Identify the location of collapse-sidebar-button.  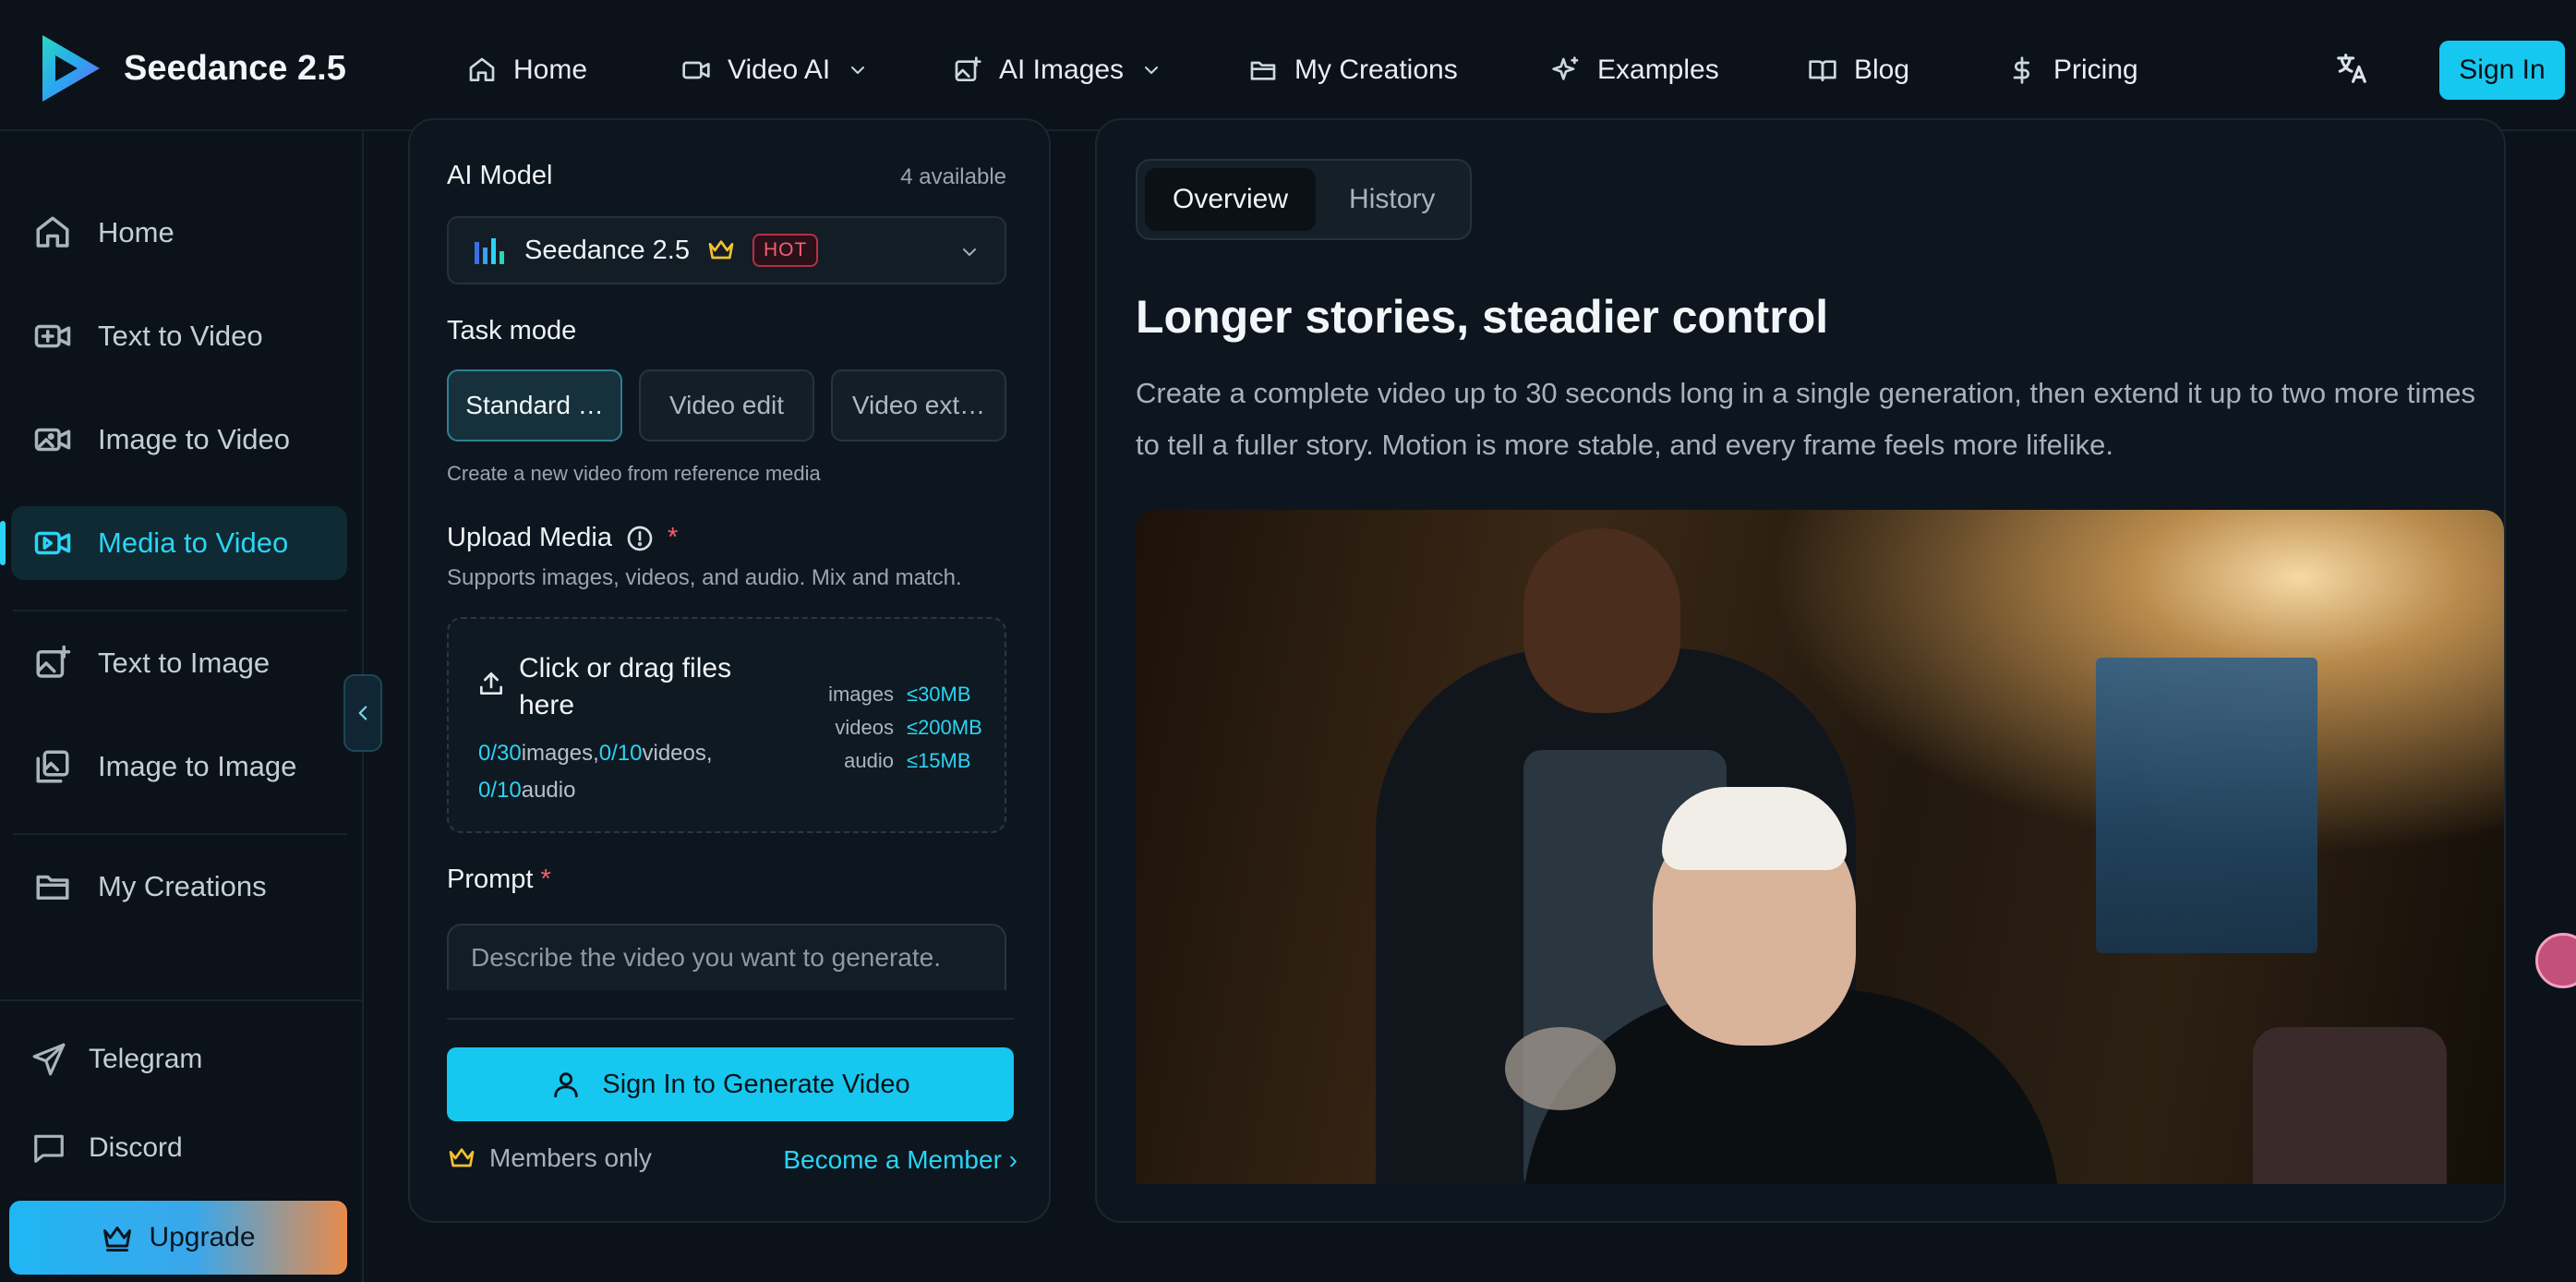
(362, 713).